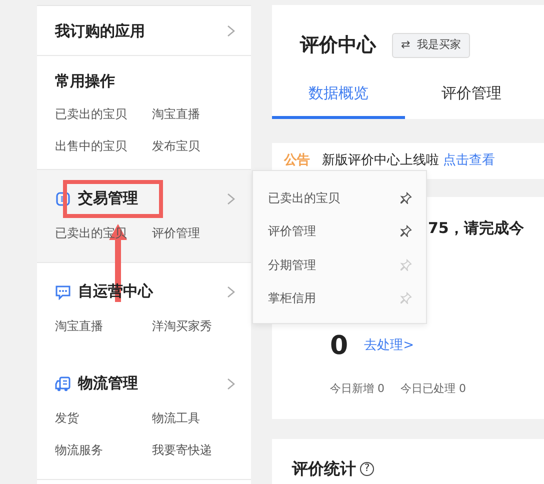  Describe the element at coordinates (433, 389) in the screenshot. I see `stat-text: 今日已处理 0` at that location.